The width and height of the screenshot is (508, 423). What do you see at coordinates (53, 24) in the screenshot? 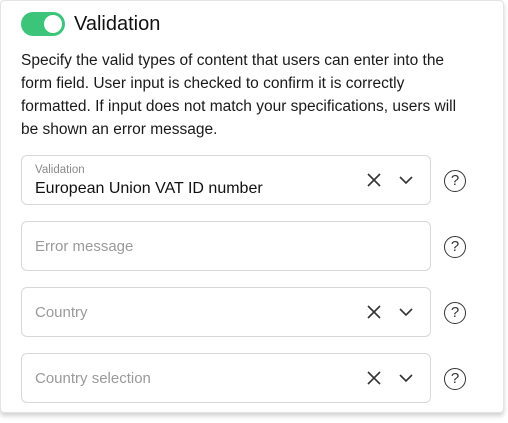
I see `toggle-knob` at bounding box center [53, 24].